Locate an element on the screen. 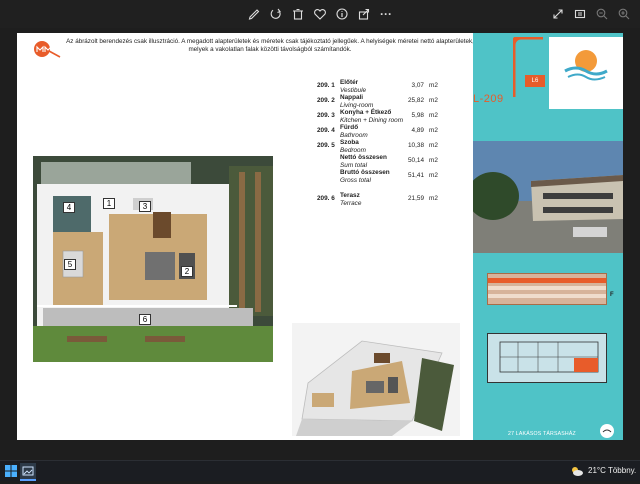 Image resolution: width=640 pixels, height=484 pixels. room-marker: 3 is located at coordinates (145, 206).